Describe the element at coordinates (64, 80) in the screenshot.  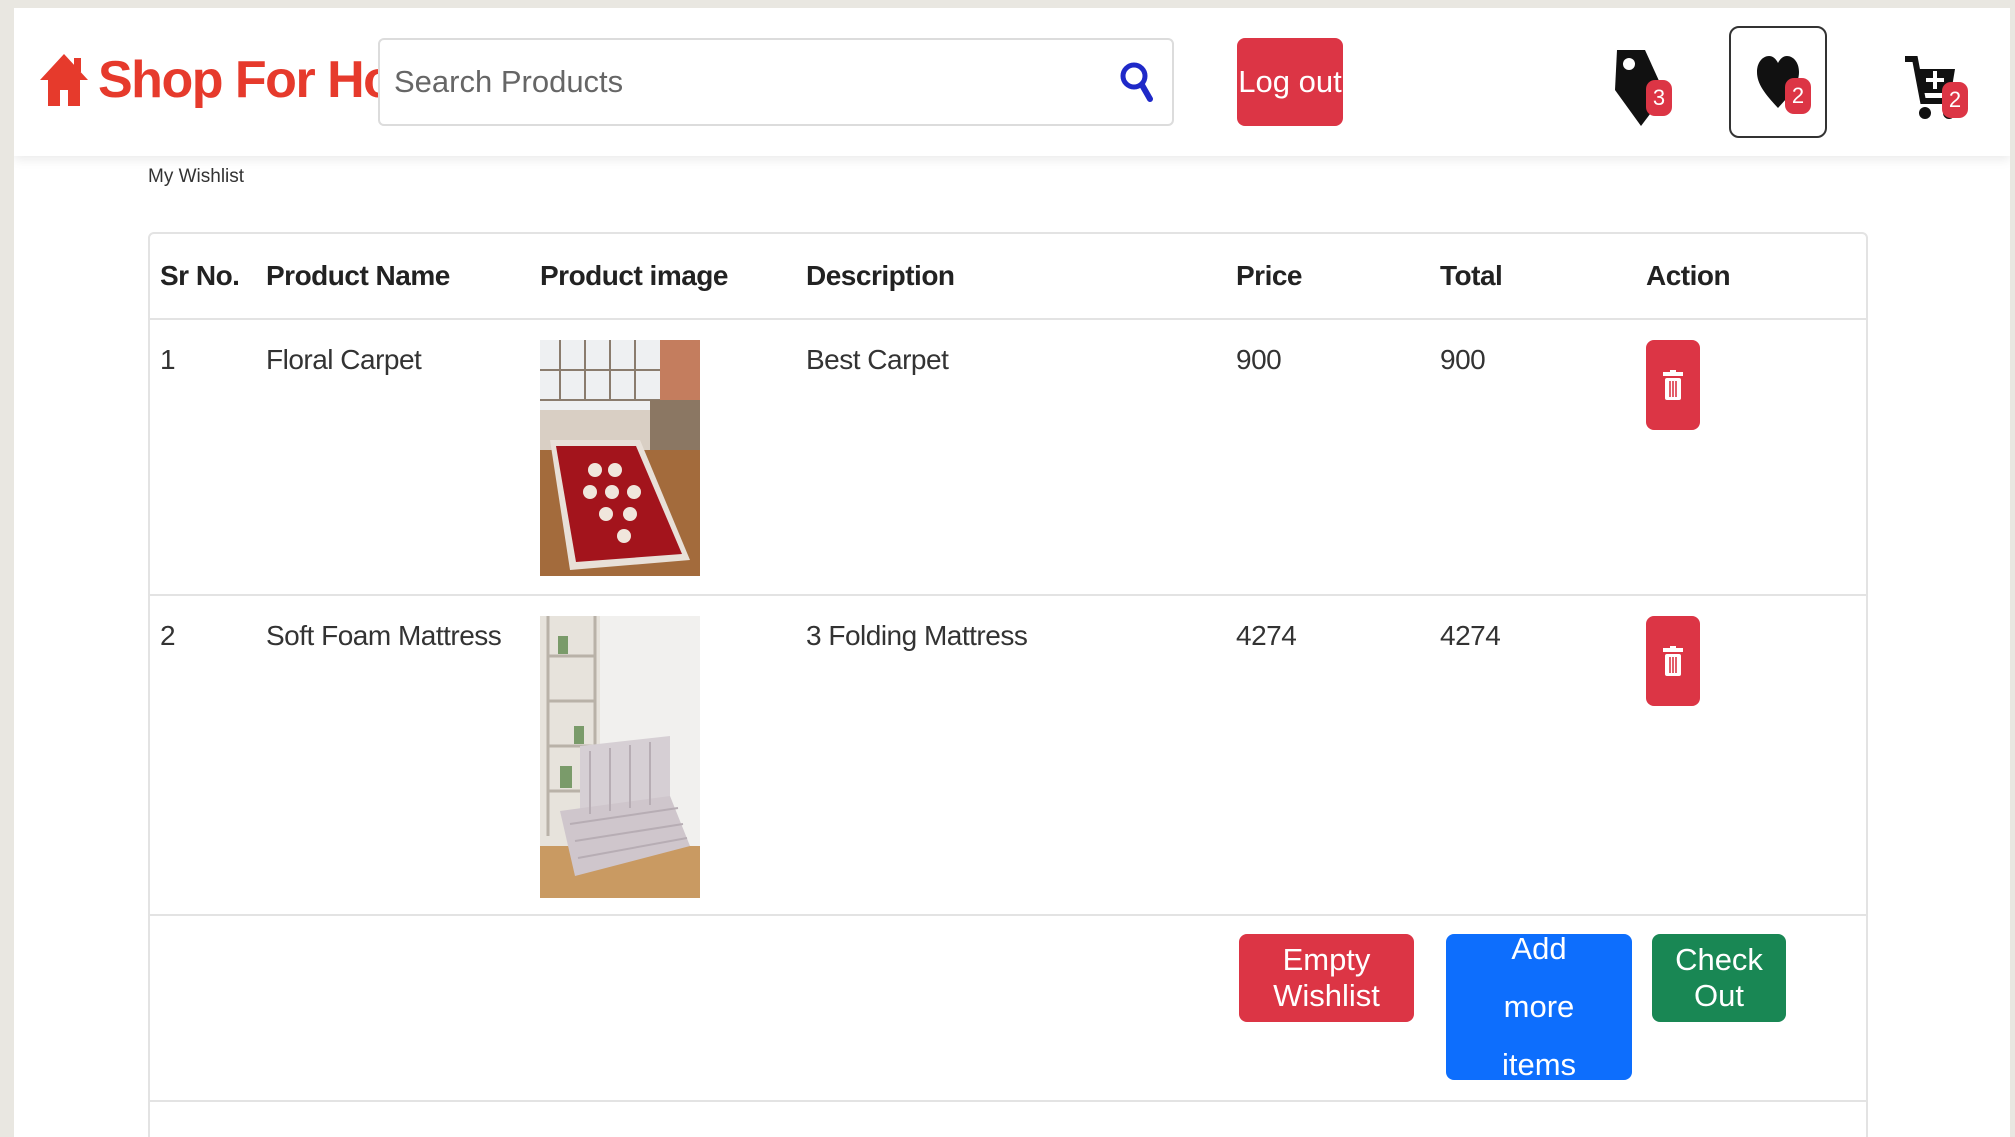
I see `home-icon` at that location.